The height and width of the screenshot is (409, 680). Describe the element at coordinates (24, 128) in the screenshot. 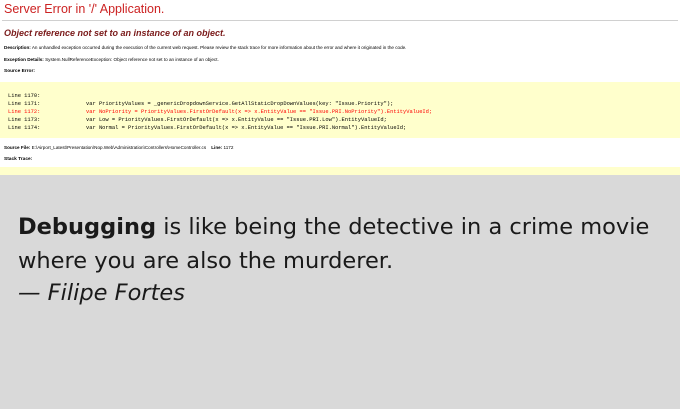

I see `line-number: Line 1174:` at that location.